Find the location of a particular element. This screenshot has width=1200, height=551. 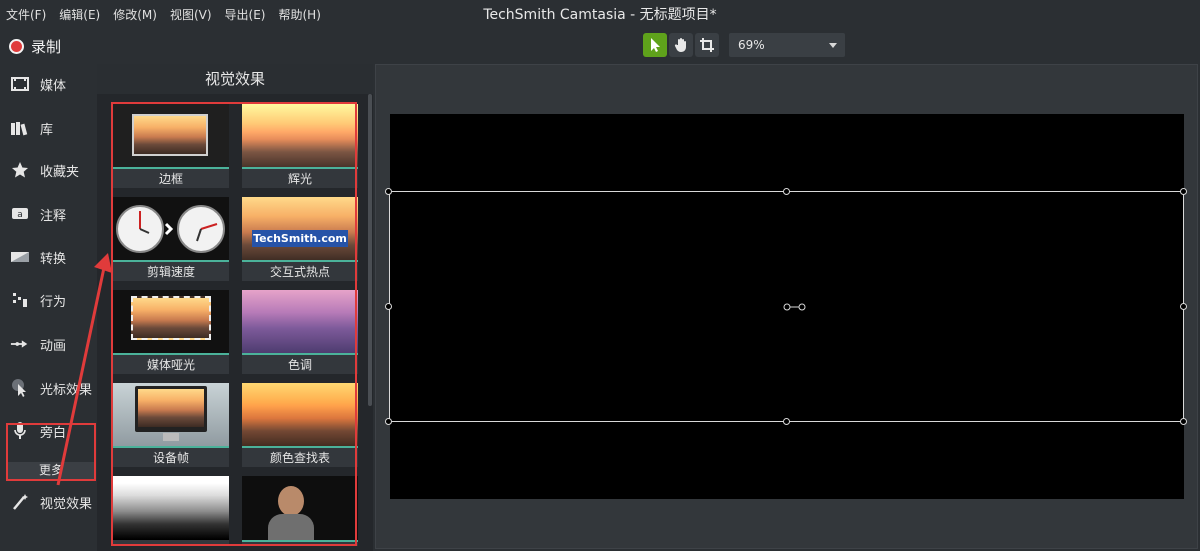

pointer-tool-button is located at coordinates (655, 45).